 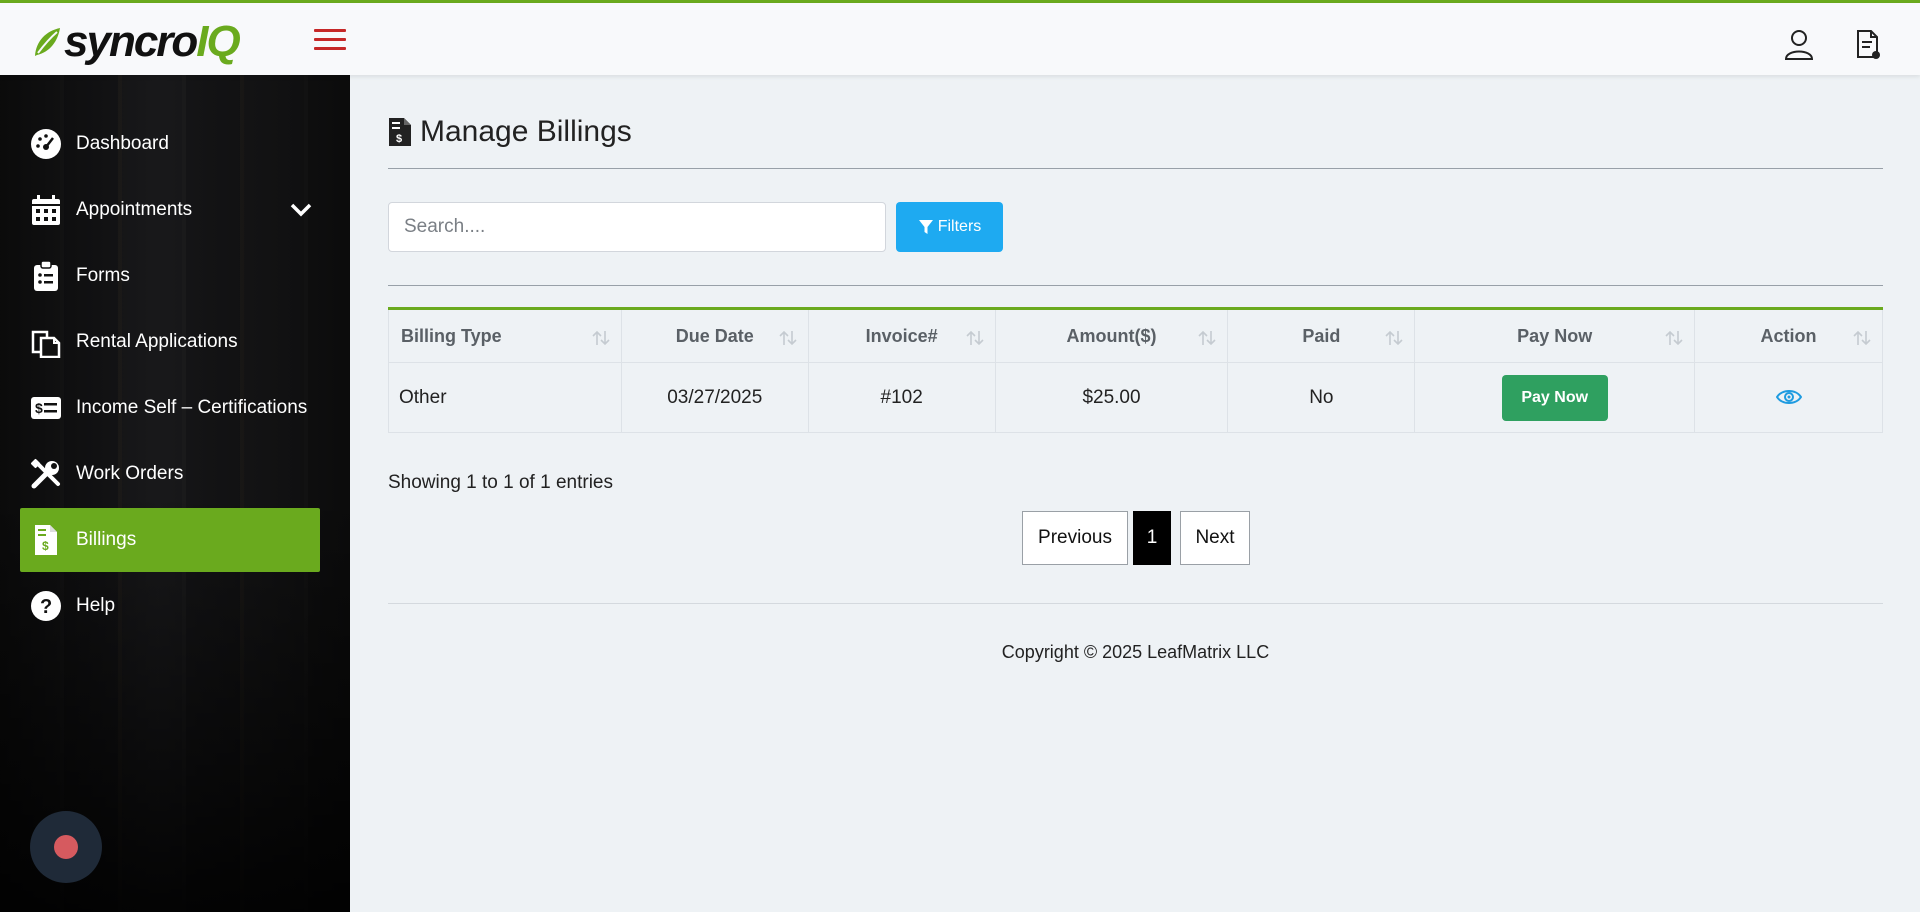 What do you see at coordinates (1868, 44) in the screenshot?
I see `document-icon` at bounding box center [1868, 44].